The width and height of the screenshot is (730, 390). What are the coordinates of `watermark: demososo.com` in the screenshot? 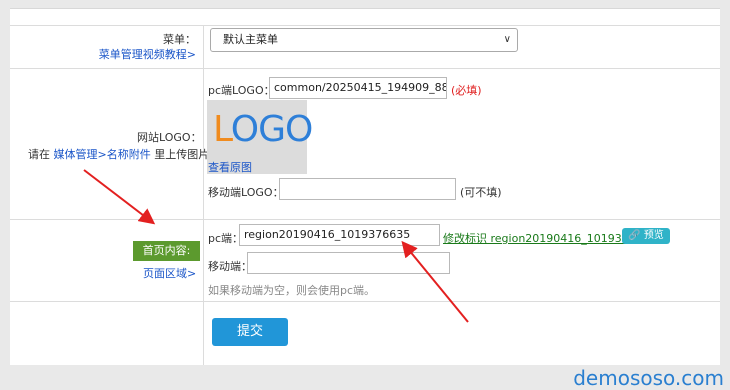 It's located at (648, 378).